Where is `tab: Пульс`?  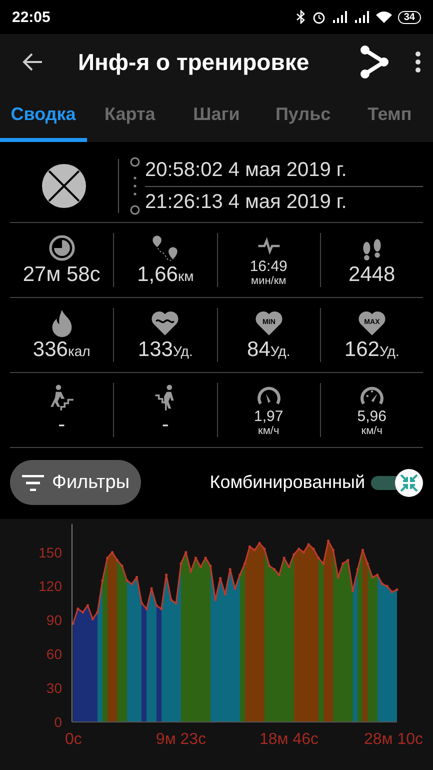
tab: Пульс is located at coordinates (303, 116).